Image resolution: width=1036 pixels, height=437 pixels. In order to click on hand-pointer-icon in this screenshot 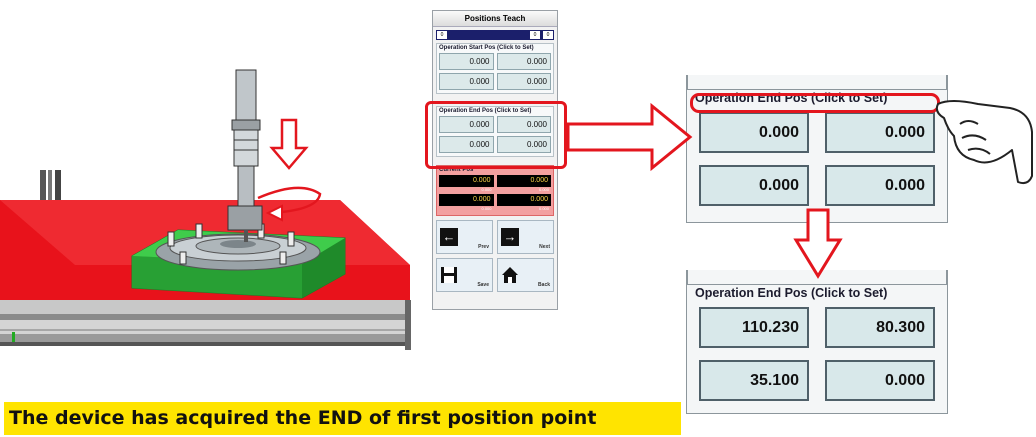, I will do `click(984, 142)`.